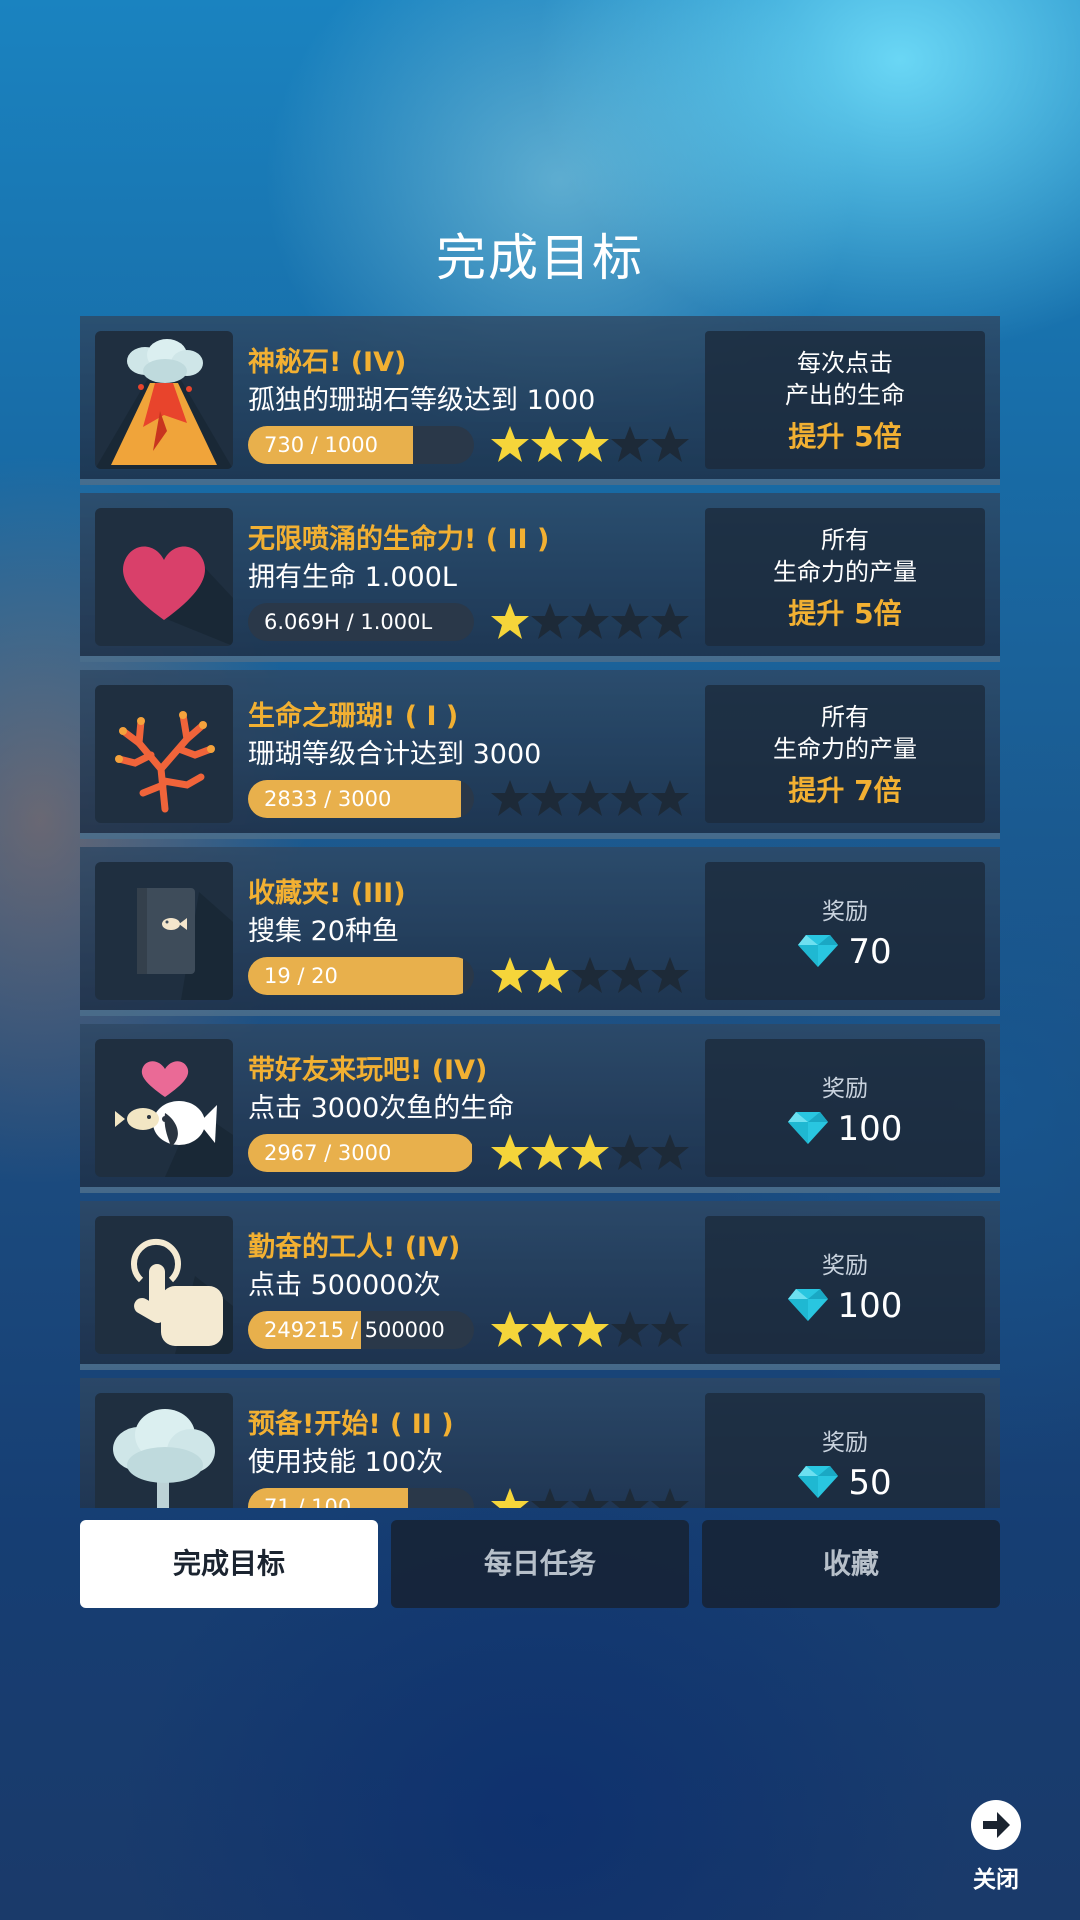 The height and width of the screenshot is (1920, 1080). I want to click on reward-box: 奖励 70, so click(845, 931).